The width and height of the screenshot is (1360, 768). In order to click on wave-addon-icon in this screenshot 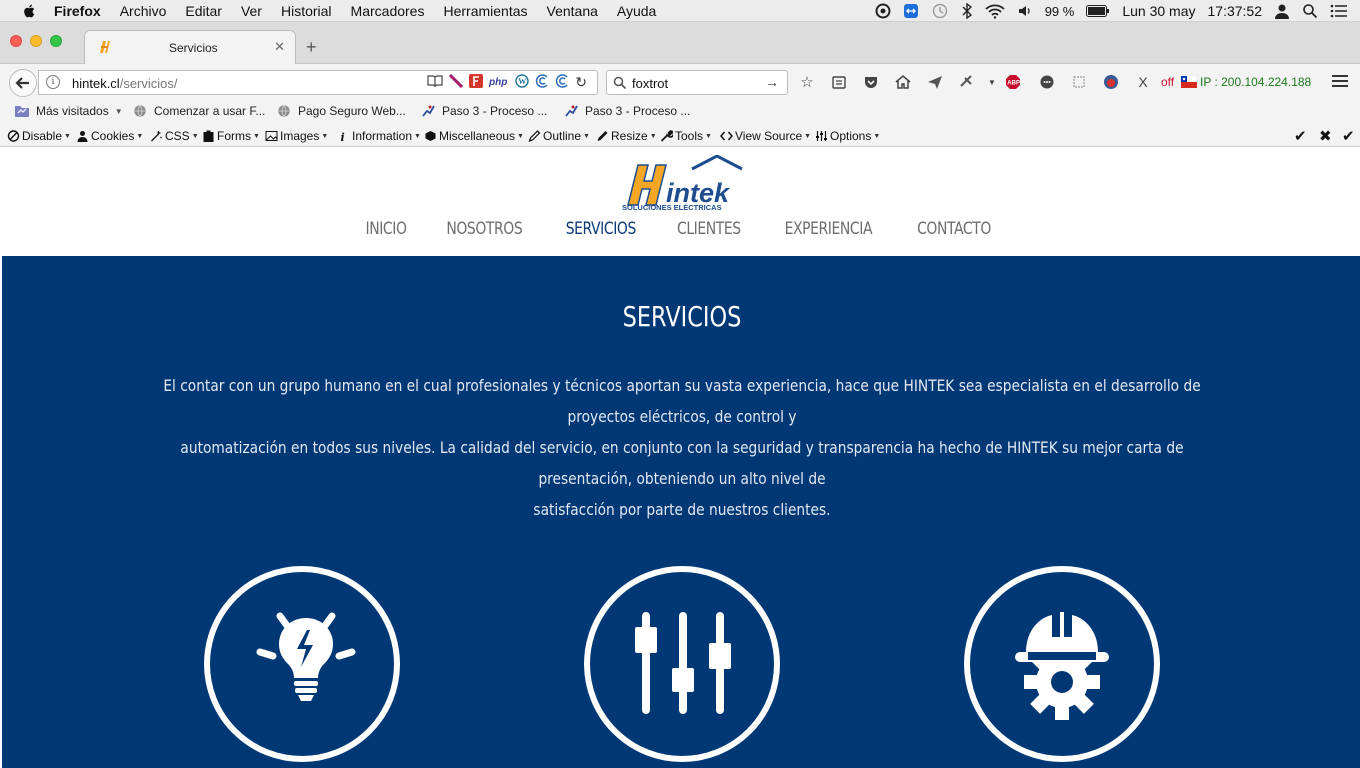, I will do `click(542, 81)`.